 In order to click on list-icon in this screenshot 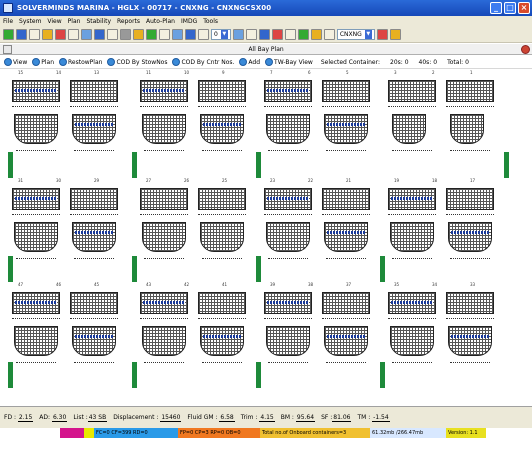, I will do `click(164, 34)`.